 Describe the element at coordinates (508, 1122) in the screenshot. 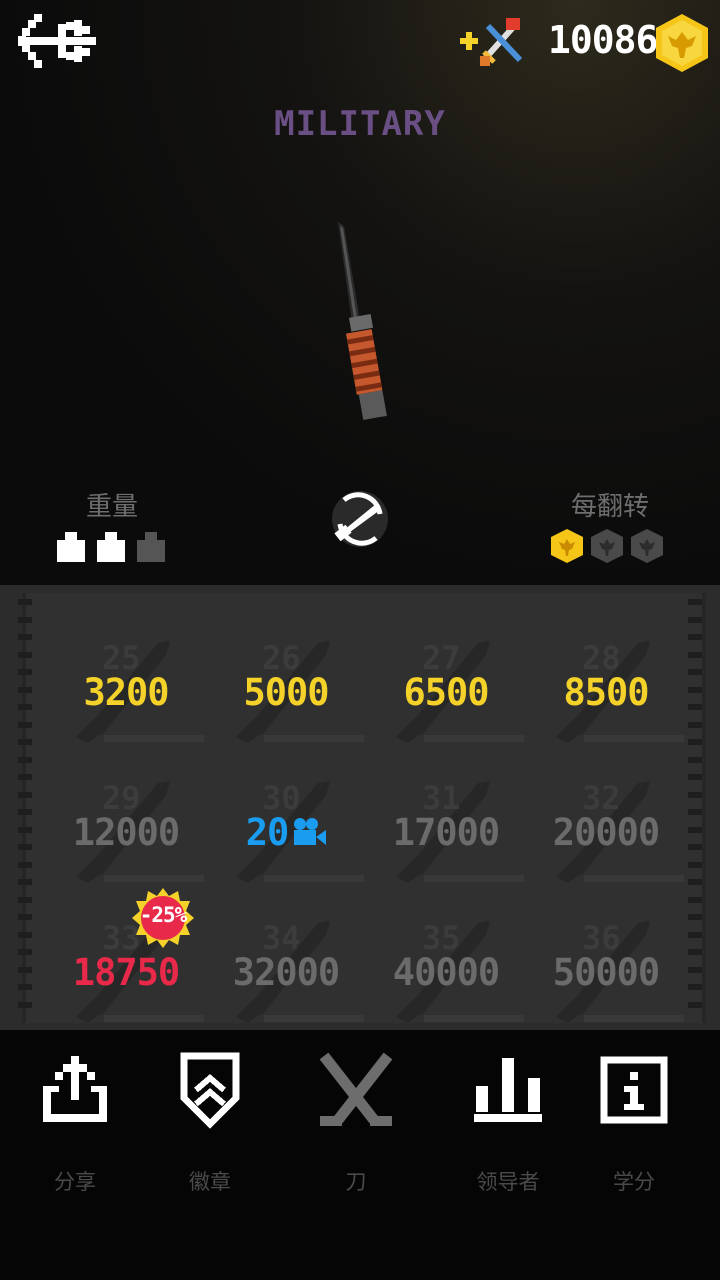

I see `nav-leaders: 领导者` at that location.